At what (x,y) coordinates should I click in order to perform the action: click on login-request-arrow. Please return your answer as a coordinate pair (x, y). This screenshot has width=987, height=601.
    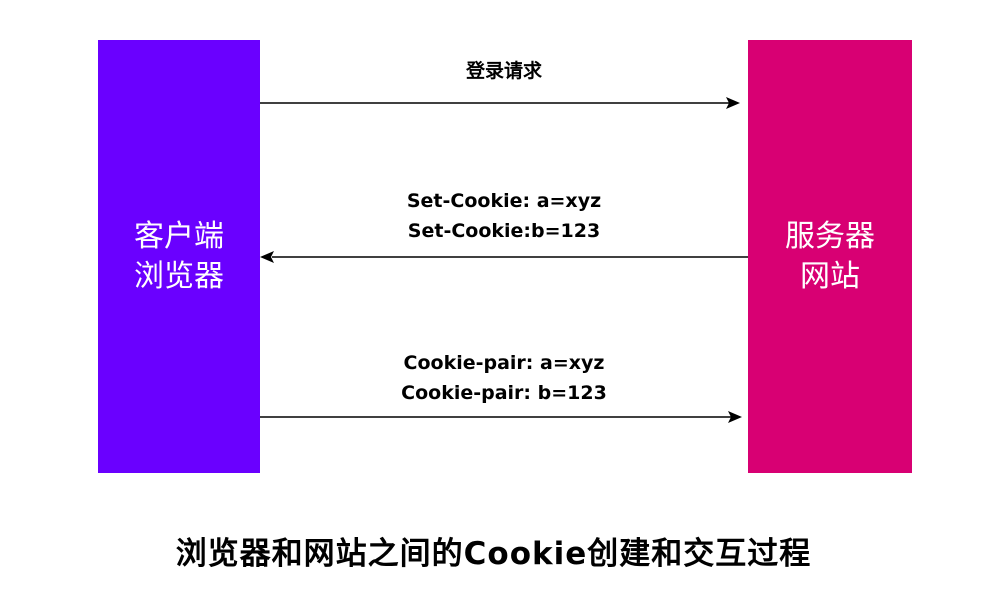
    Looking at the image, I should click on (500, 103).